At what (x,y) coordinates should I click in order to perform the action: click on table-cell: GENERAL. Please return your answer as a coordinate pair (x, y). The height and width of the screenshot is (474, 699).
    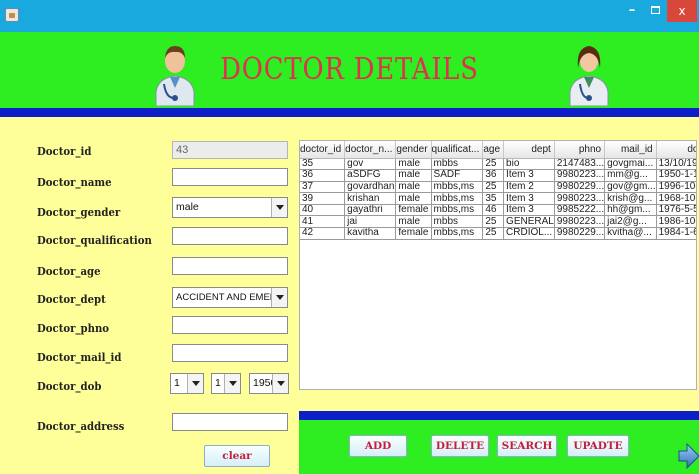
    Looking at the image, I should click on (529, 222).